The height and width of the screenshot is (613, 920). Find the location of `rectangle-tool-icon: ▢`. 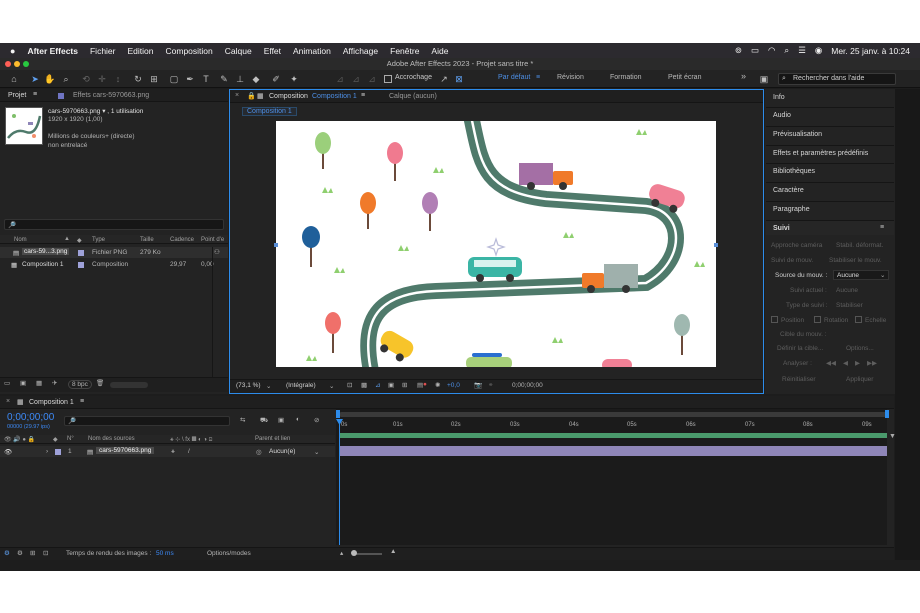

rectangle-tool-icon: ▢ is located at coordinates (174, 79).